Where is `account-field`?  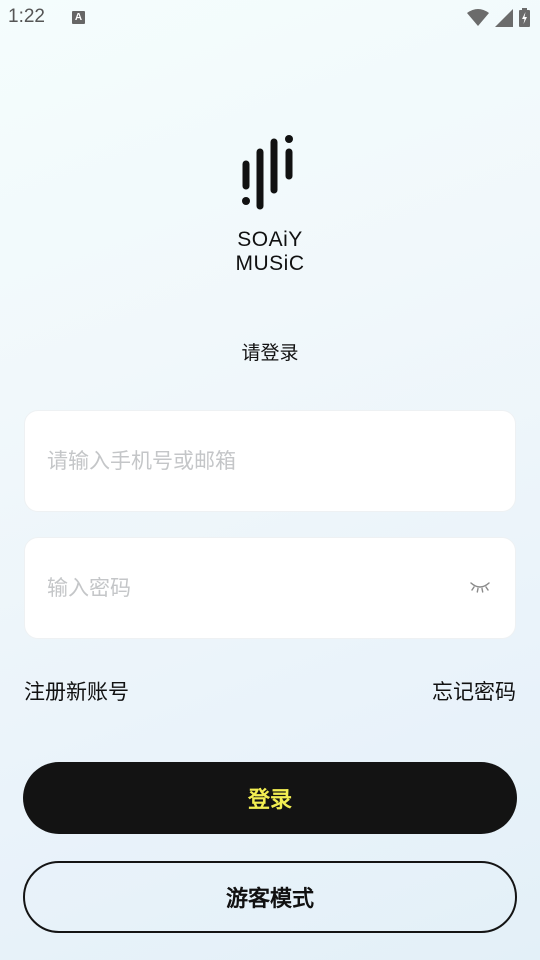 account-field is located at coordinates (270, 461).